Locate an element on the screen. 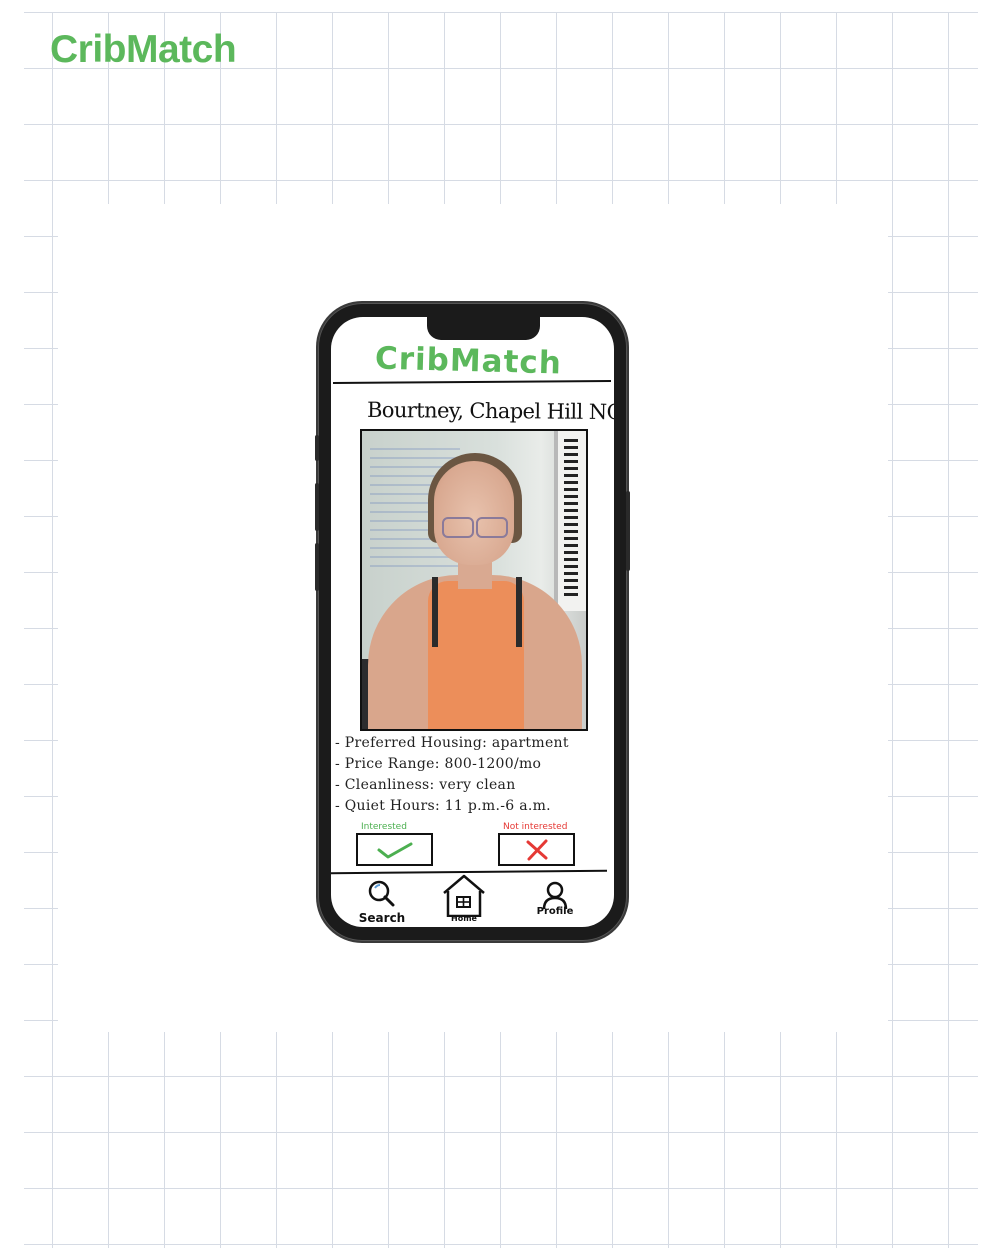 The height and width of the screenshot is (1248, 992). close-icon is located at coordinates (536, 849).